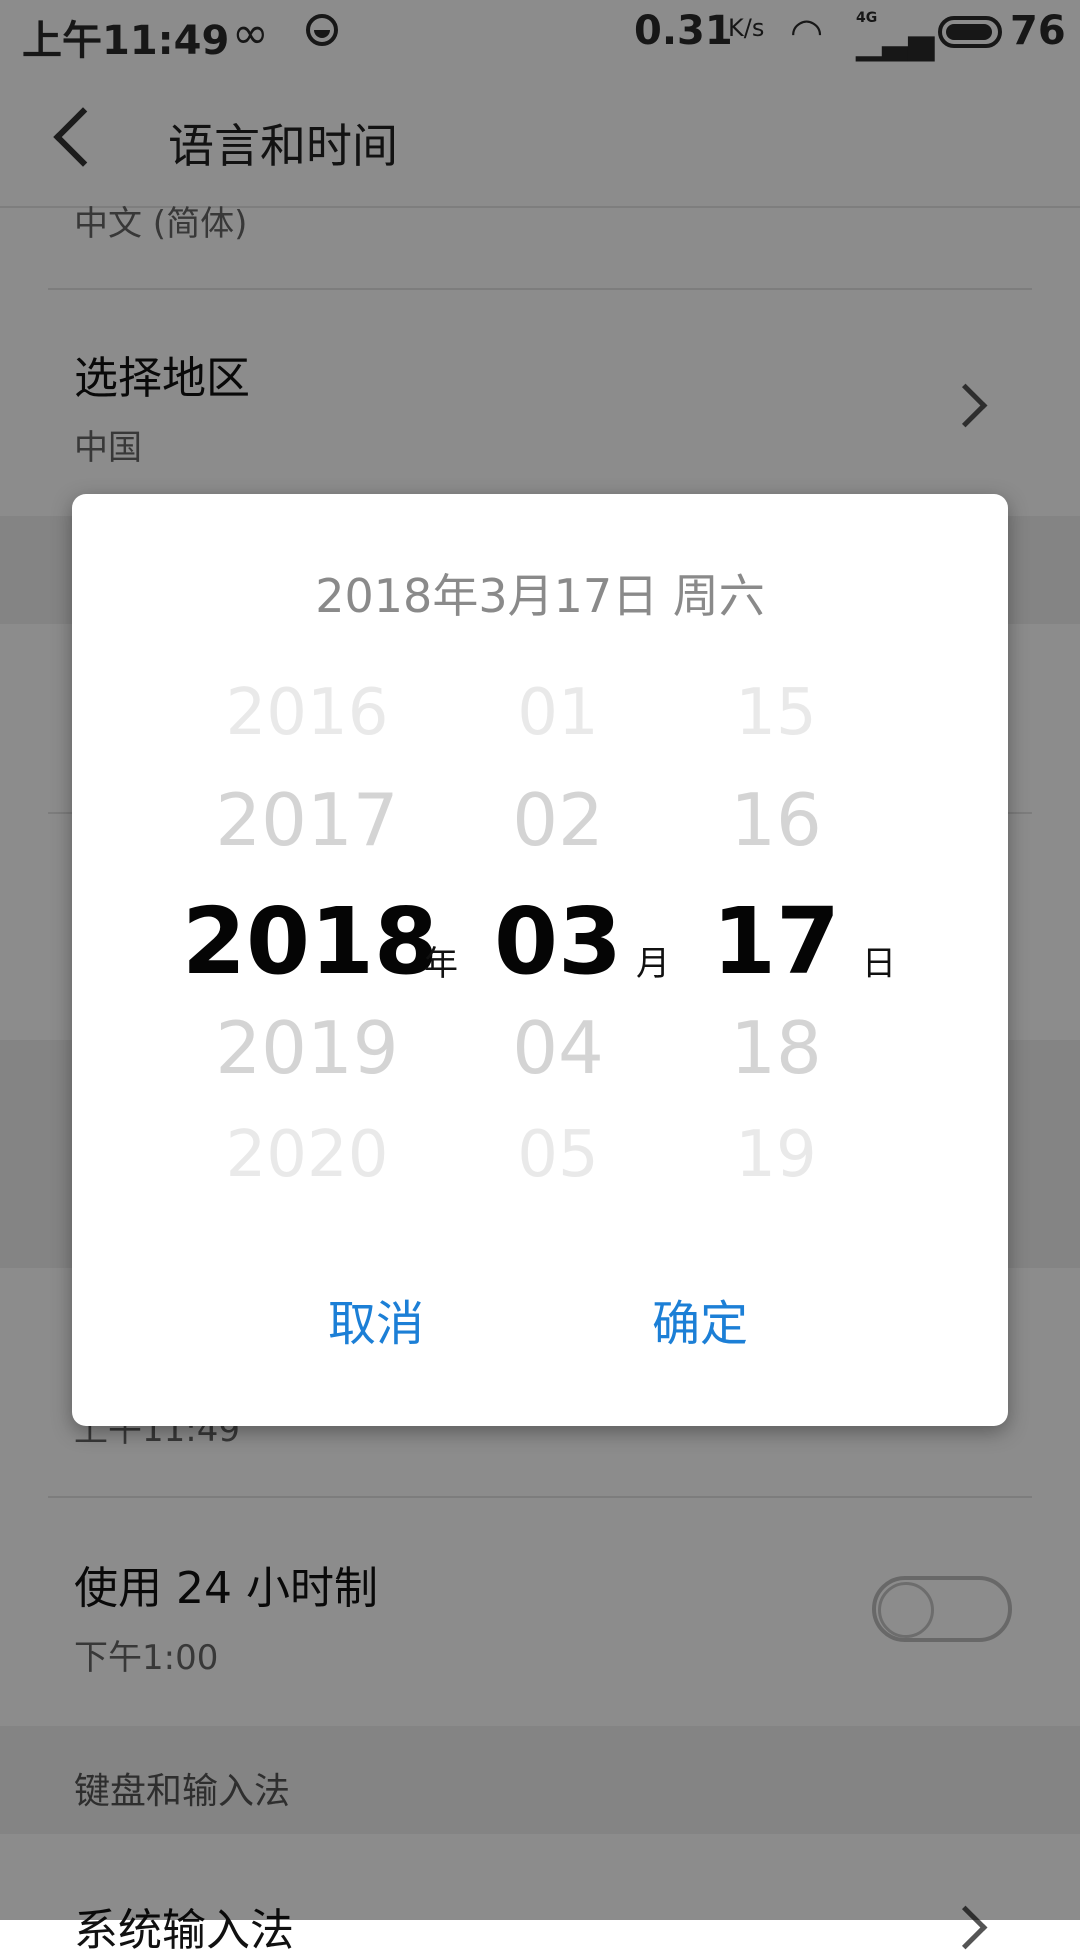  What do you see at coordinates (776, 820) in the screenshot?
I see `day-option: 16` at bounding box center [776, 820].